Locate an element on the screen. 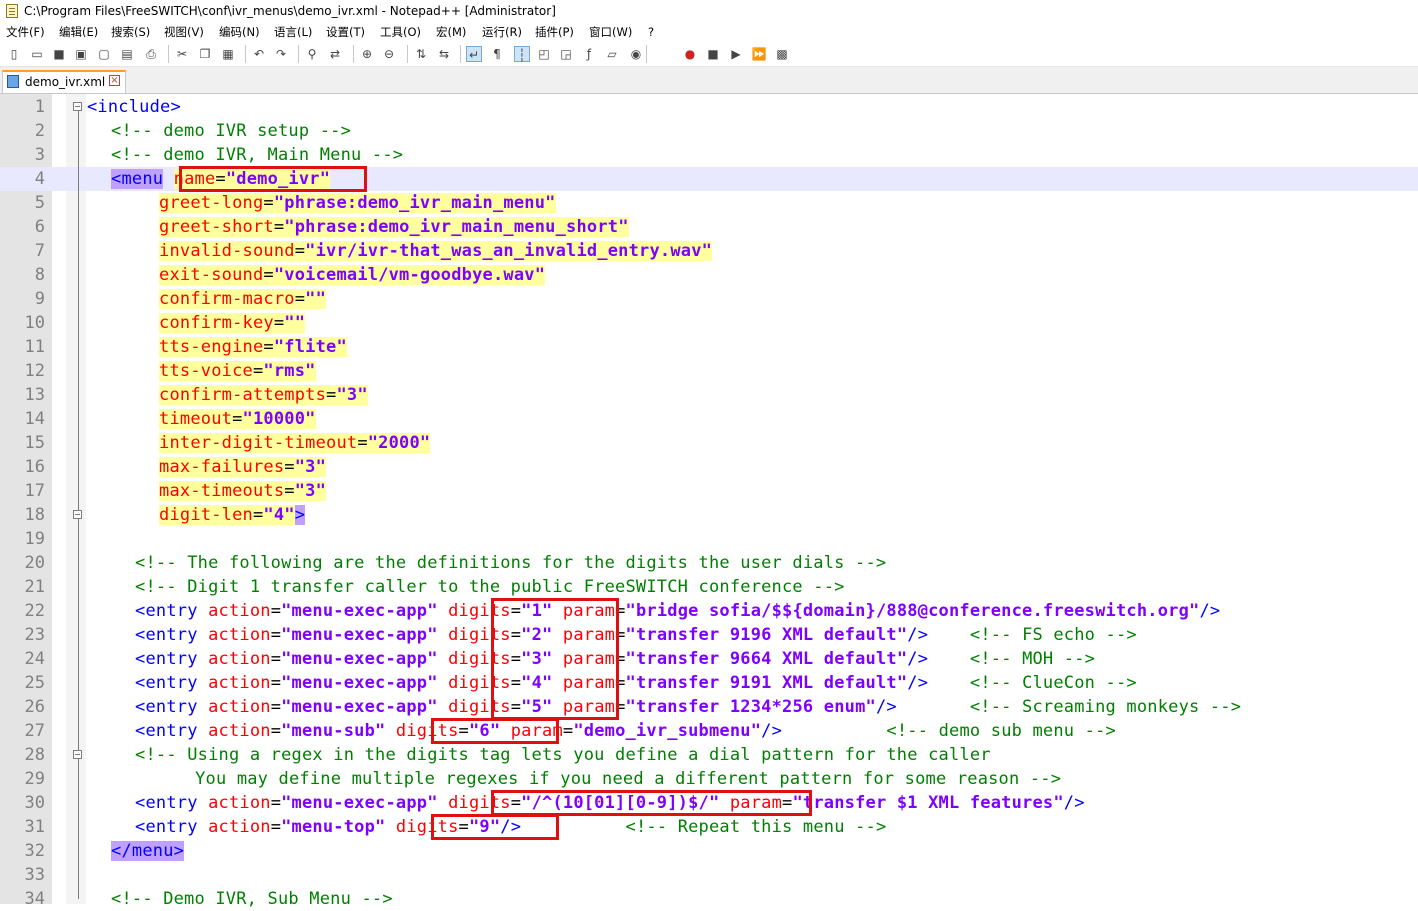  code-line-19: 19 is located at coordinates (709, 539).